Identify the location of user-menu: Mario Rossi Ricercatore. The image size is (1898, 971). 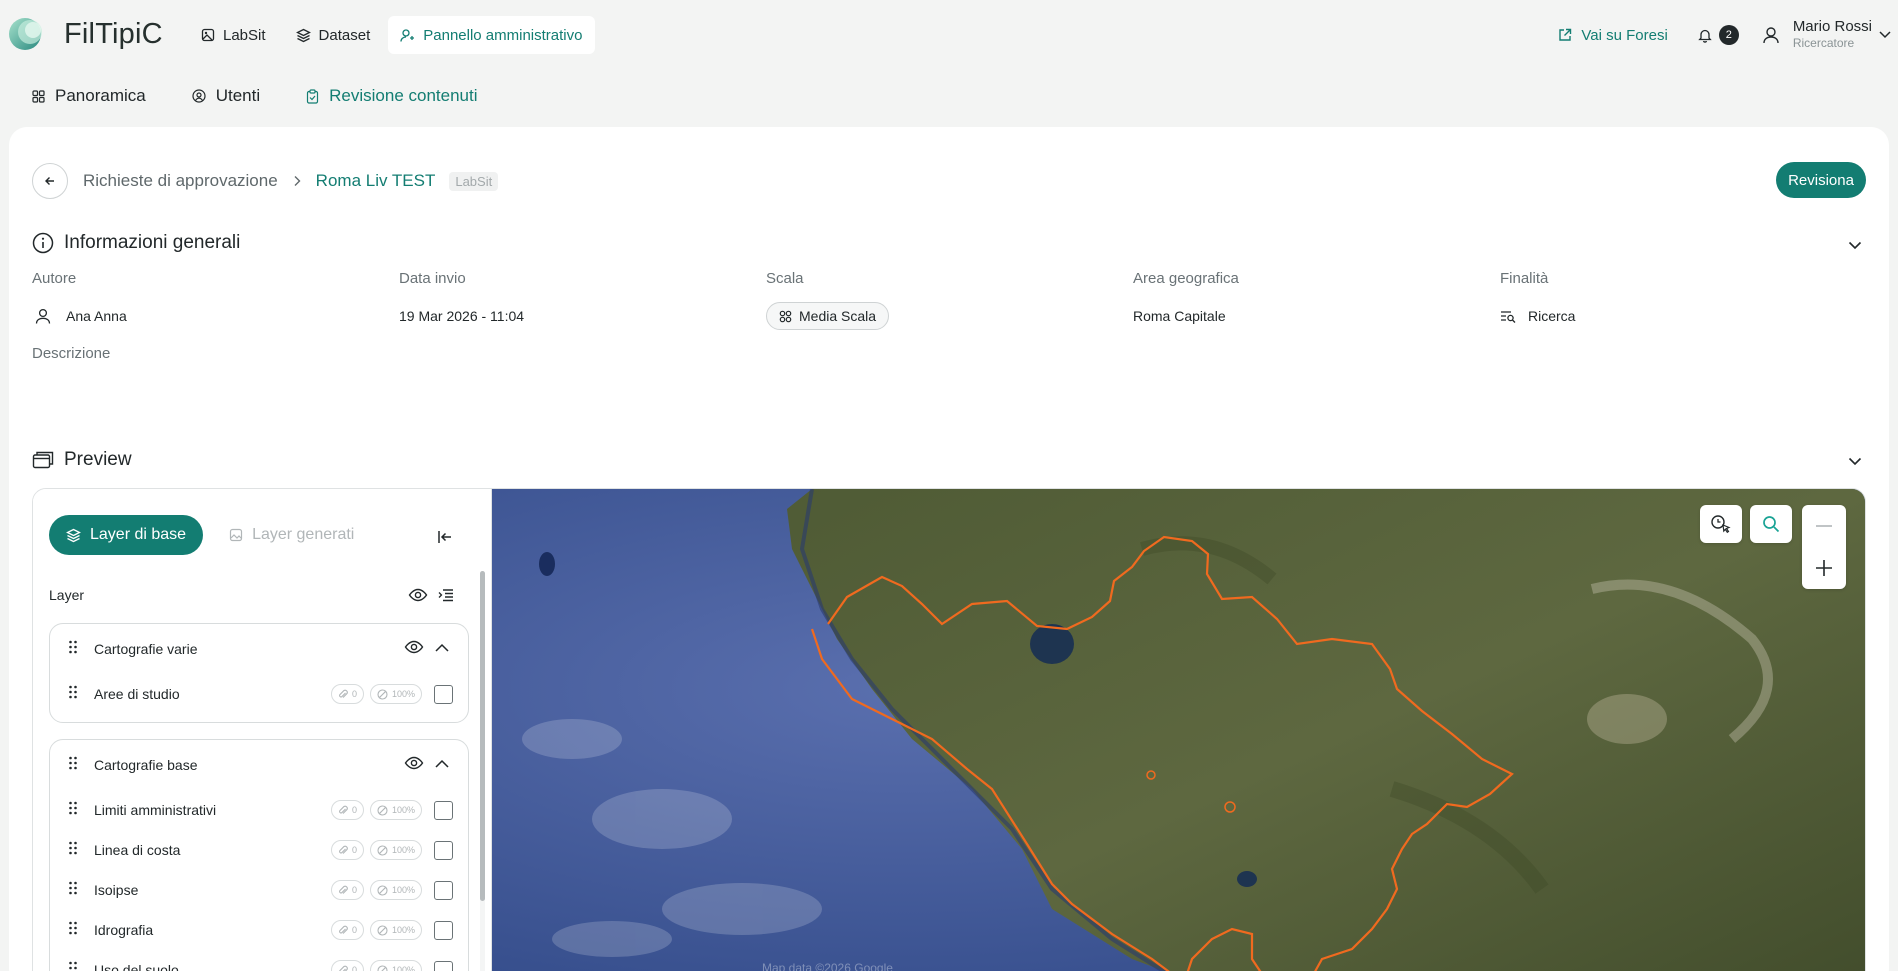
(1829, 35).